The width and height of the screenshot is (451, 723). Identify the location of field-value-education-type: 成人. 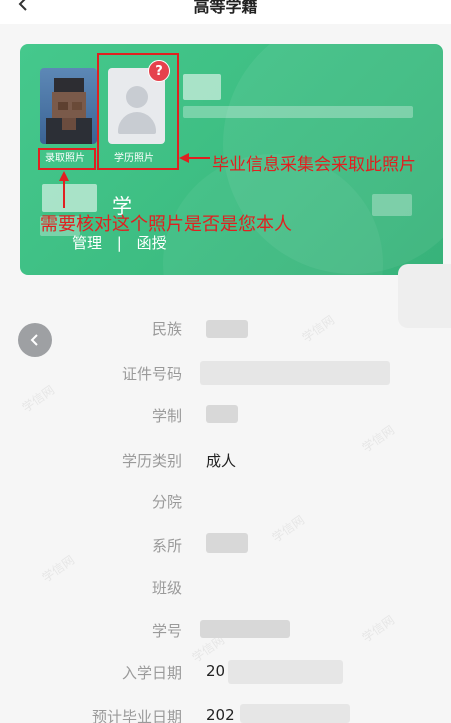
(221, 461).